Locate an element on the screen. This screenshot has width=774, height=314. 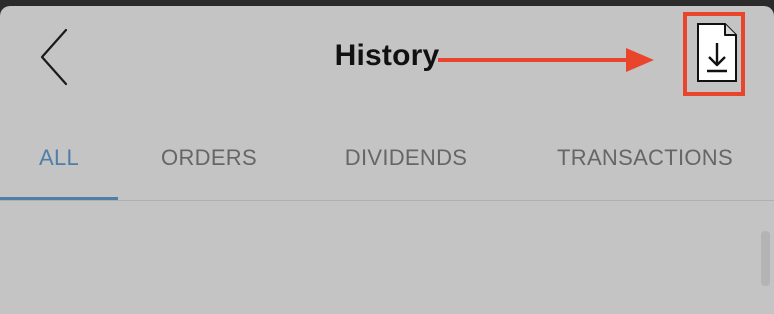
annotation-arrow-icon is located at coordinates (546, 60).